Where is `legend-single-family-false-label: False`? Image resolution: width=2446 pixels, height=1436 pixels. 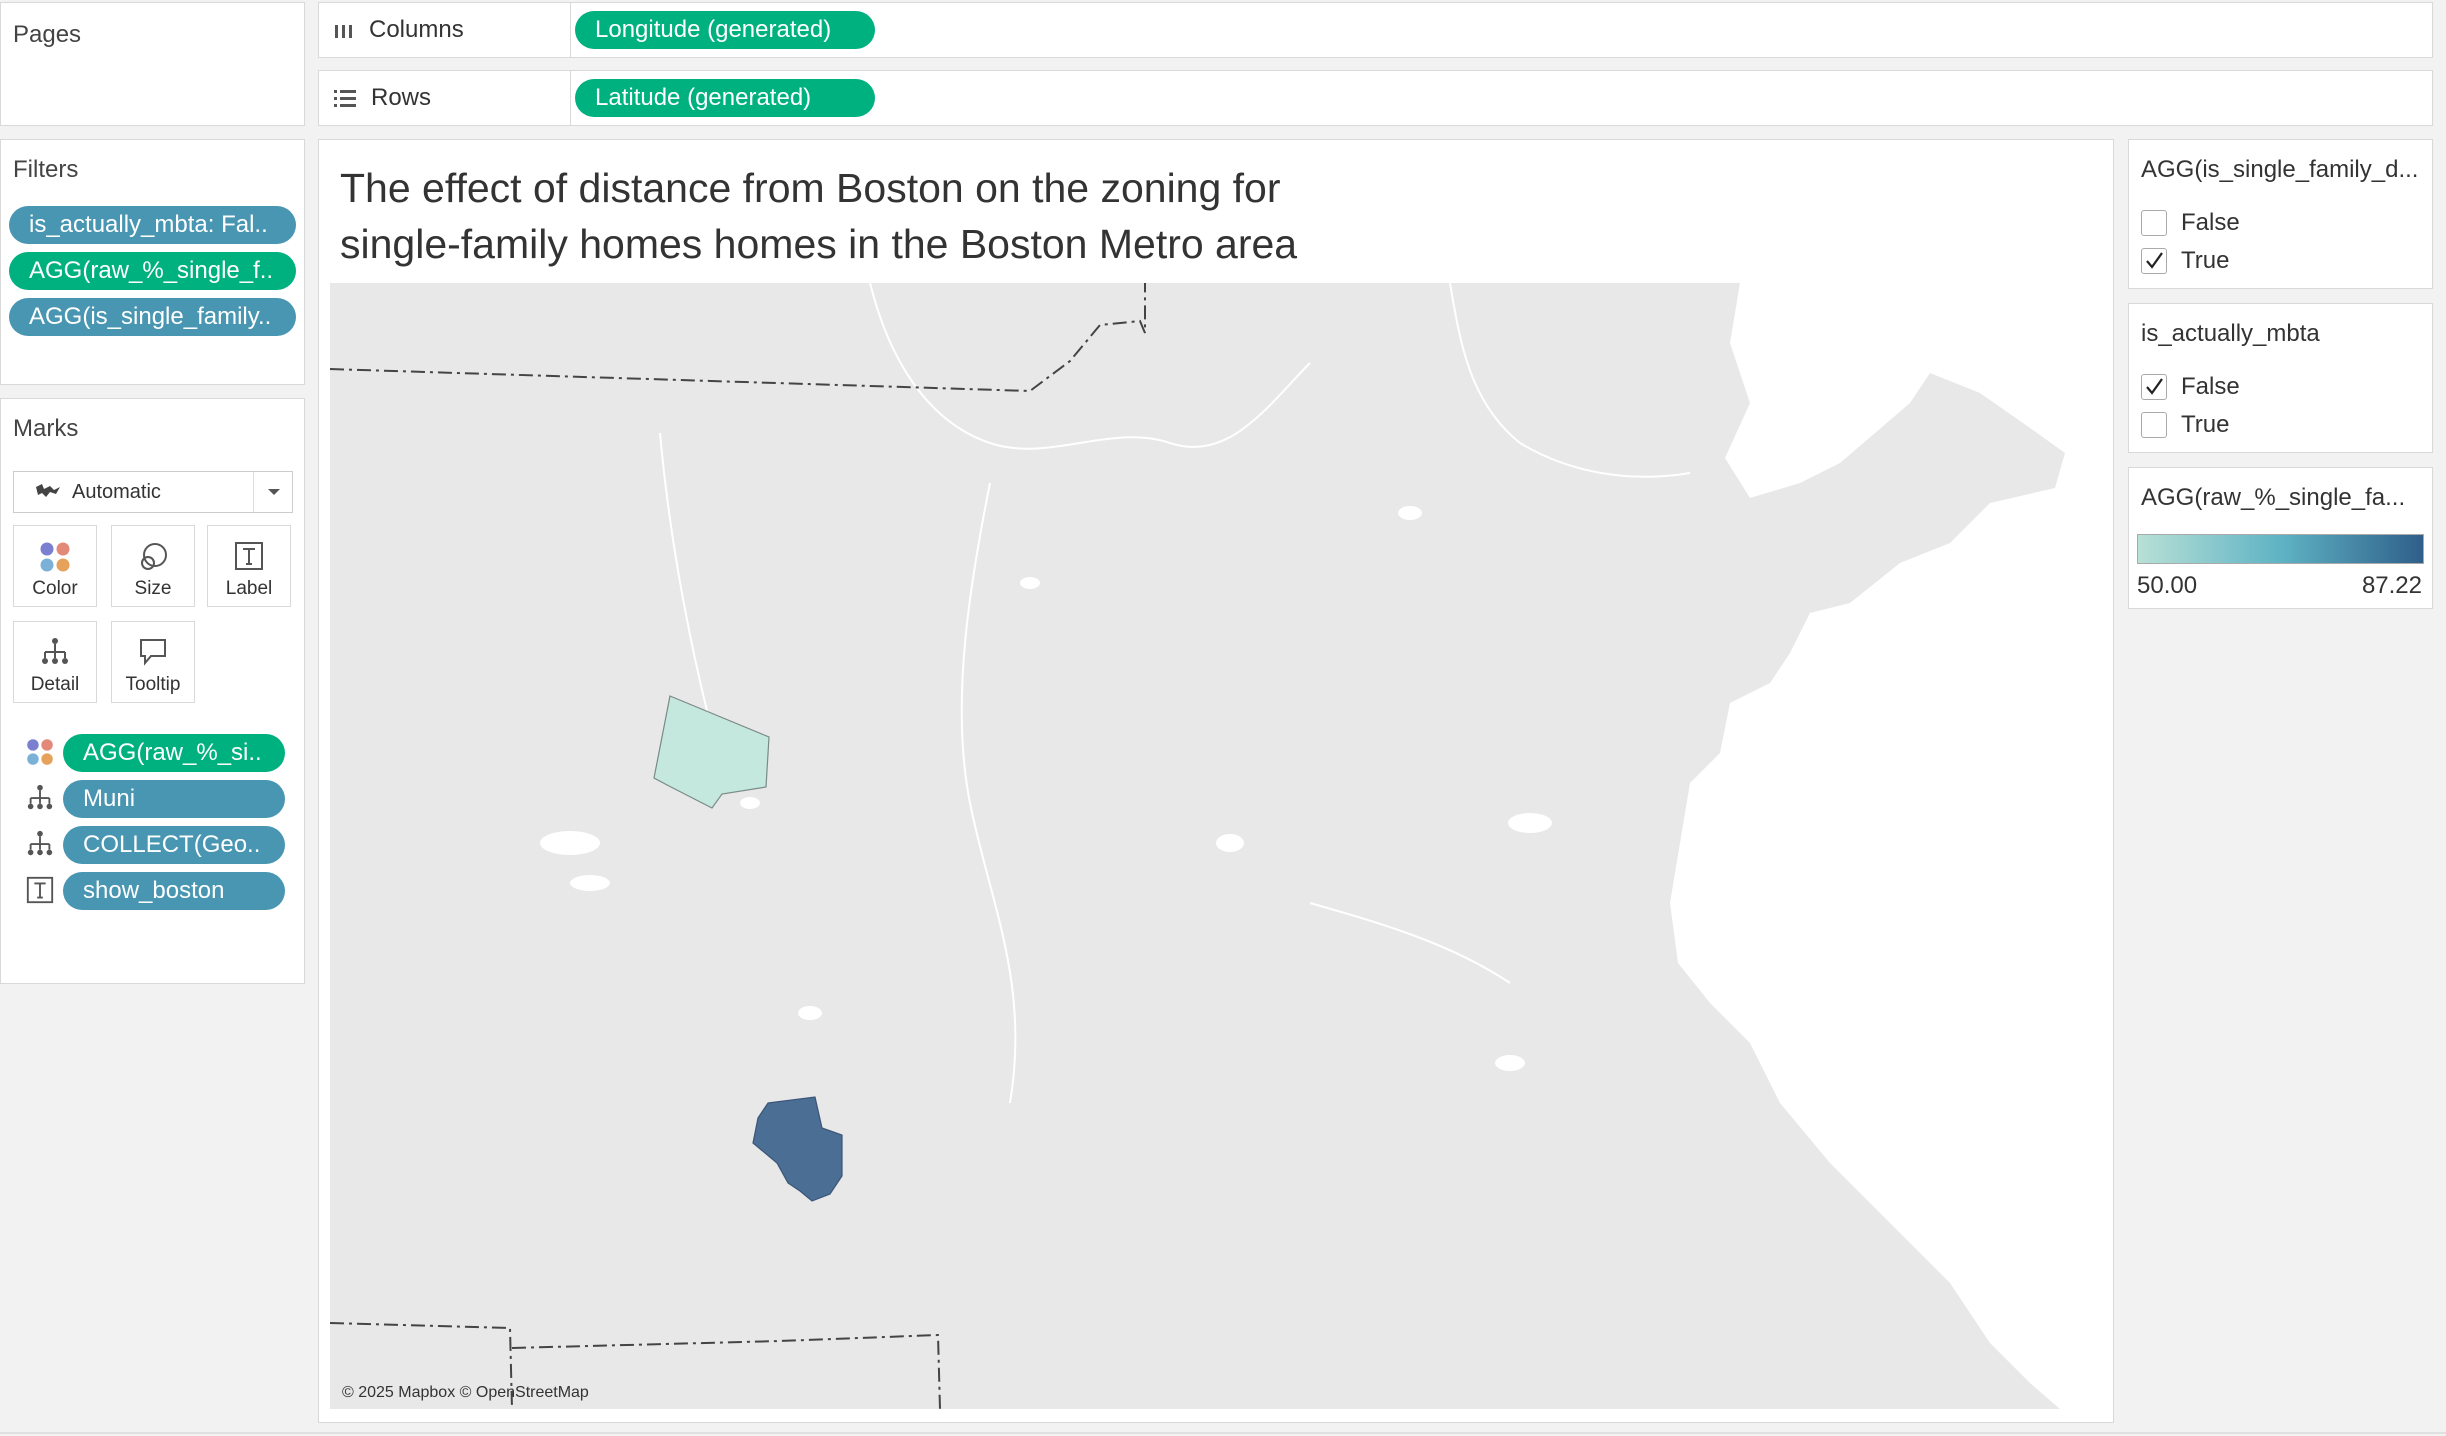 legend-single-family-false-label: False is located at coordinates (2210, 222).